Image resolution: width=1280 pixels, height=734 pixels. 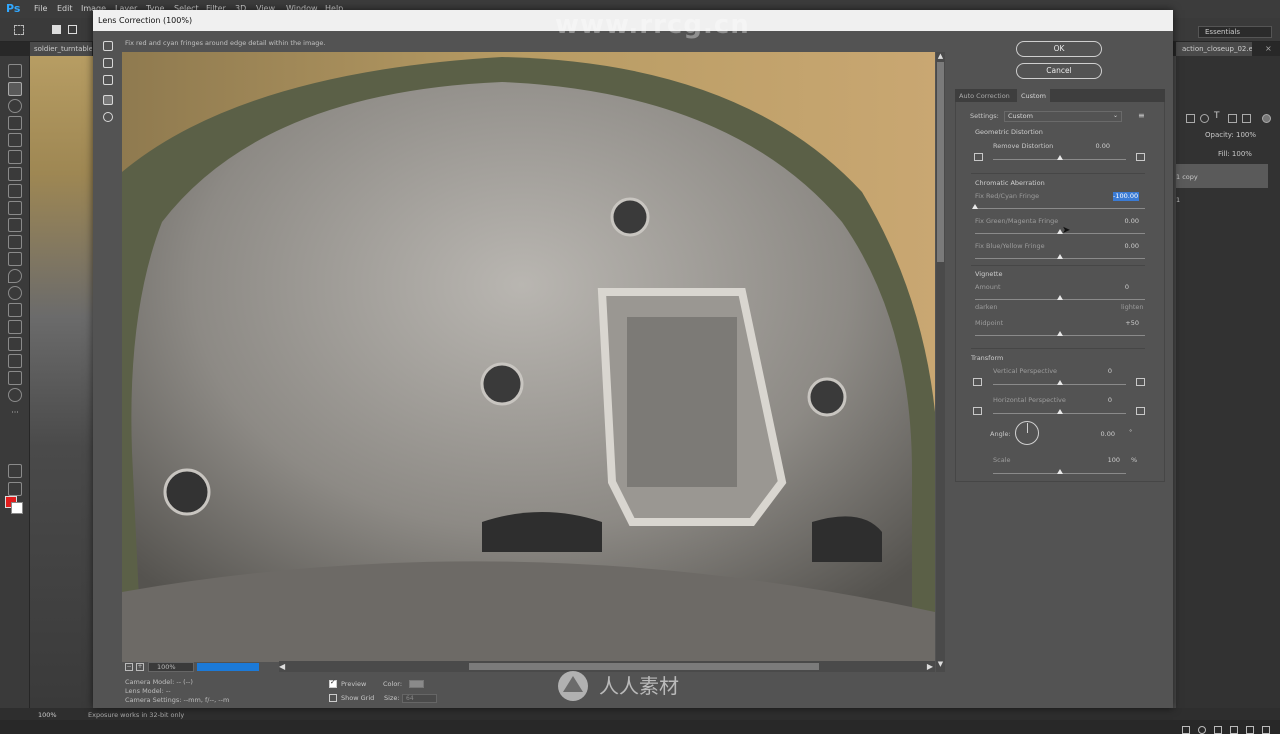 I want to click on move-tool-icon, so click(x=15, y=71).